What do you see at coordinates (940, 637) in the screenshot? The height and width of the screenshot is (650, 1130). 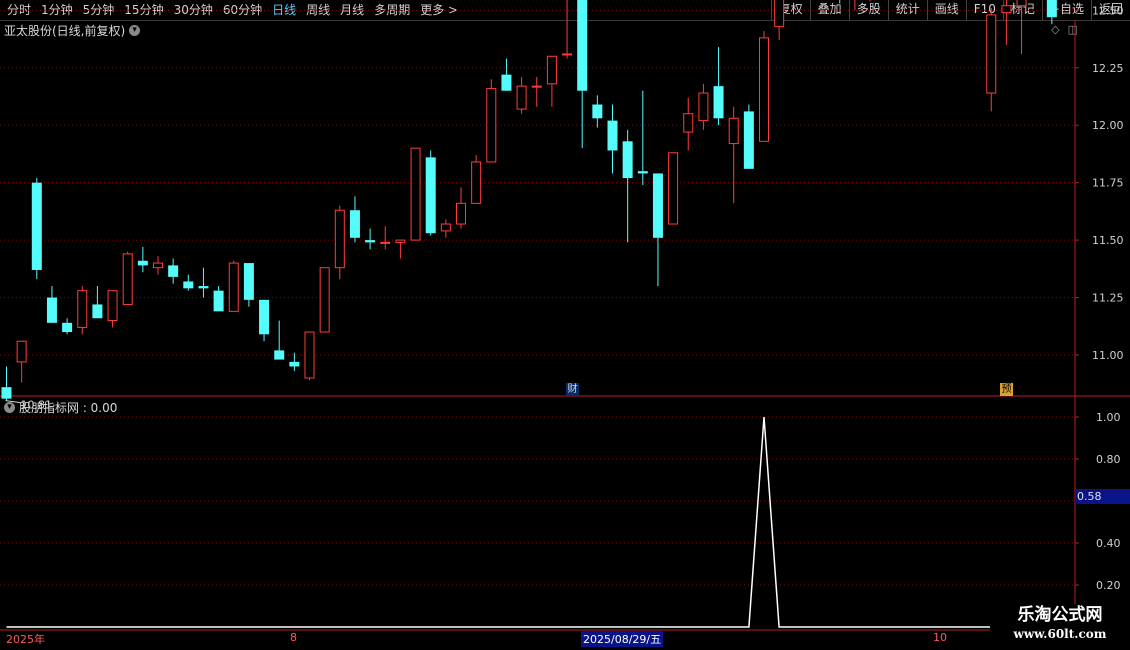 I see `date-month-oct: 10` at bounding box center [940, 637].